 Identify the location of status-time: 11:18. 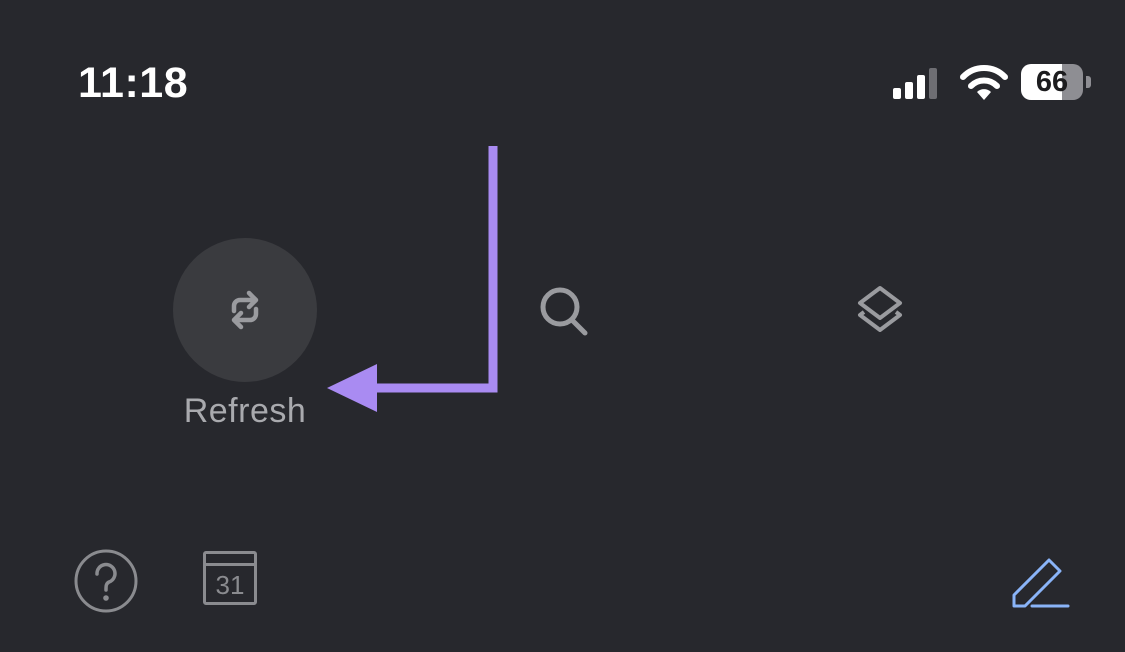
(133, 83).